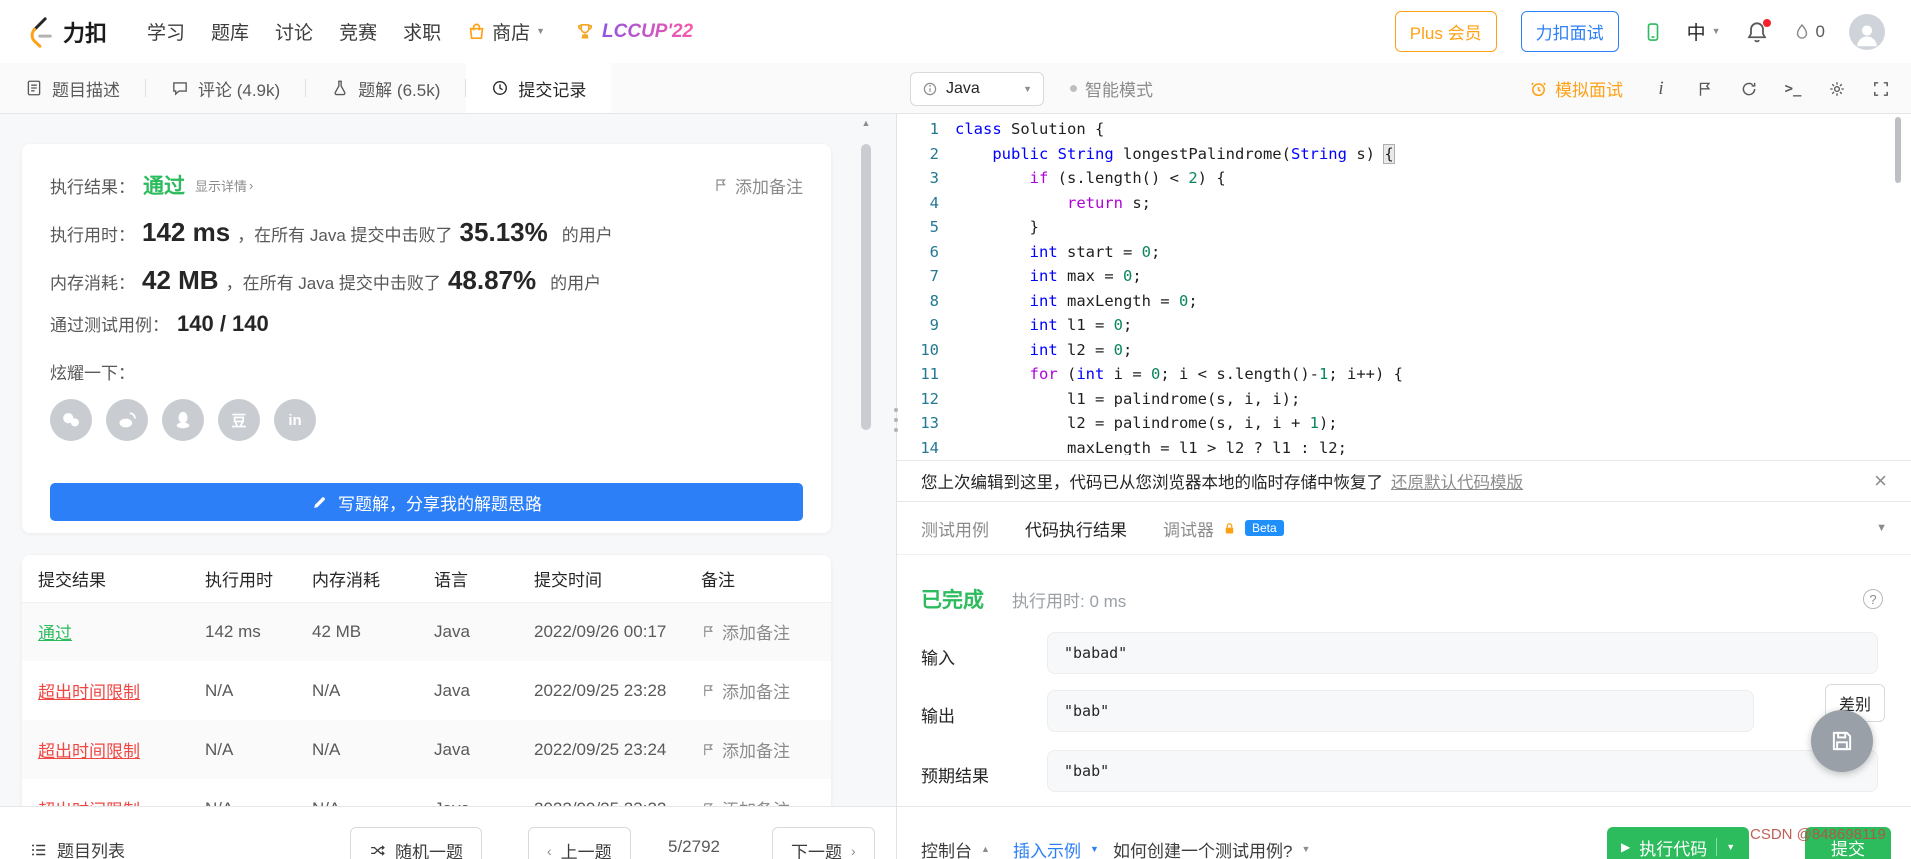  Describe the element at coordinates (426, 579) in the screenshot. I see `table-header-row: 提交结果 执行用时 内存消耗 语言 提交时间 备注` at that location.